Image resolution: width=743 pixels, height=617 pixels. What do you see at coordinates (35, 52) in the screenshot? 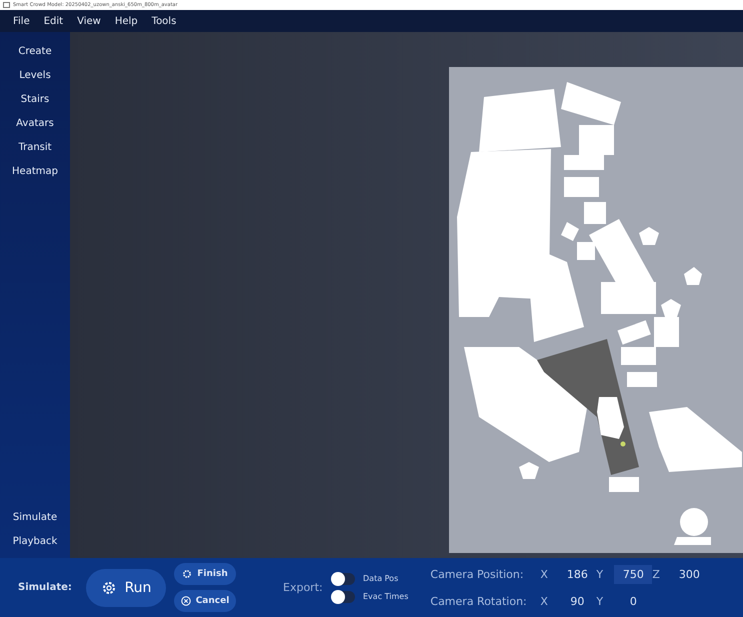
I see `sidebar-item: Create` at bounding box center [35, 52].